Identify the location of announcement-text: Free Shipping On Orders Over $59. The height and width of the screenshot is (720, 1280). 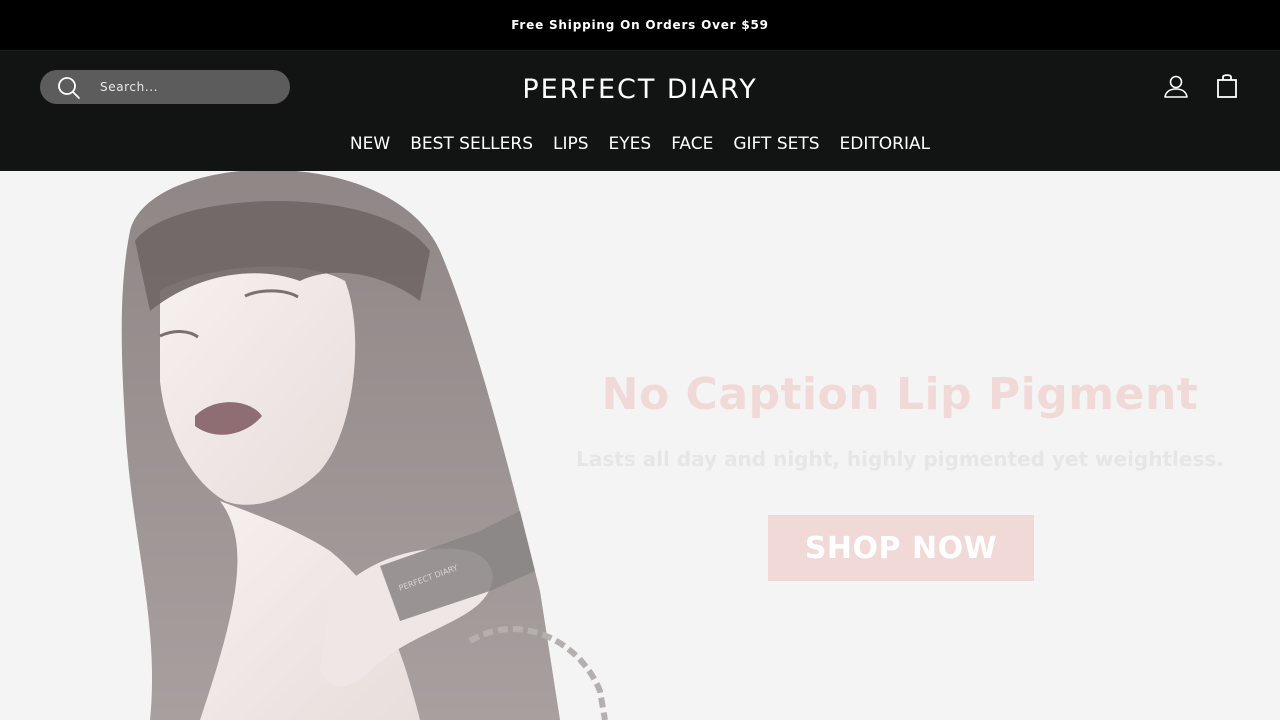
(640, 25).